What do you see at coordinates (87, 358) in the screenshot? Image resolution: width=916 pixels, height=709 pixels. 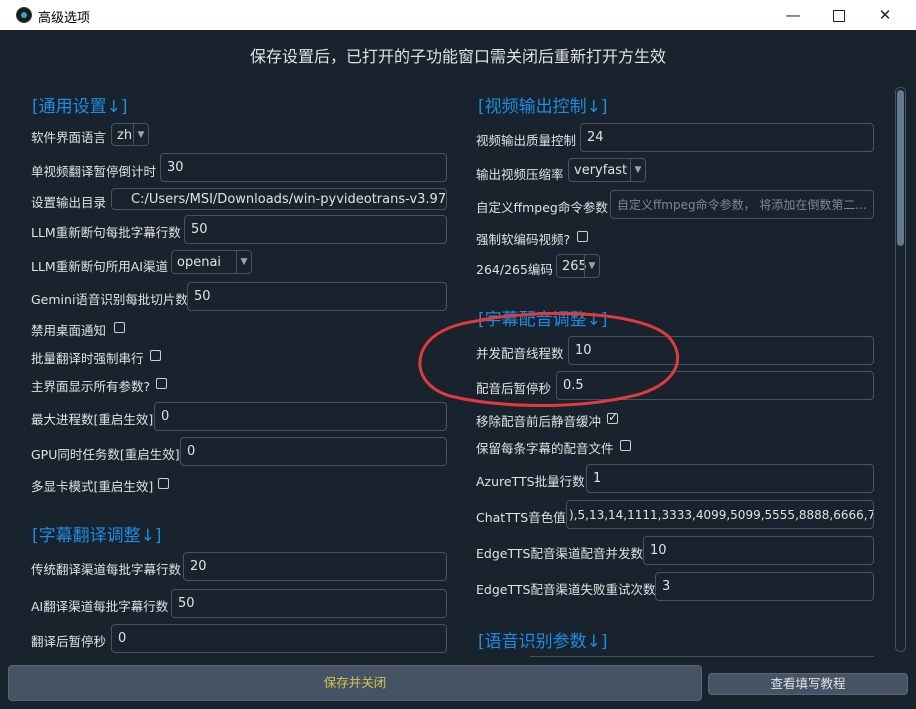 I see `batch-serial-label: 批量翻译时强制串行` at bounding box center [87, 358].